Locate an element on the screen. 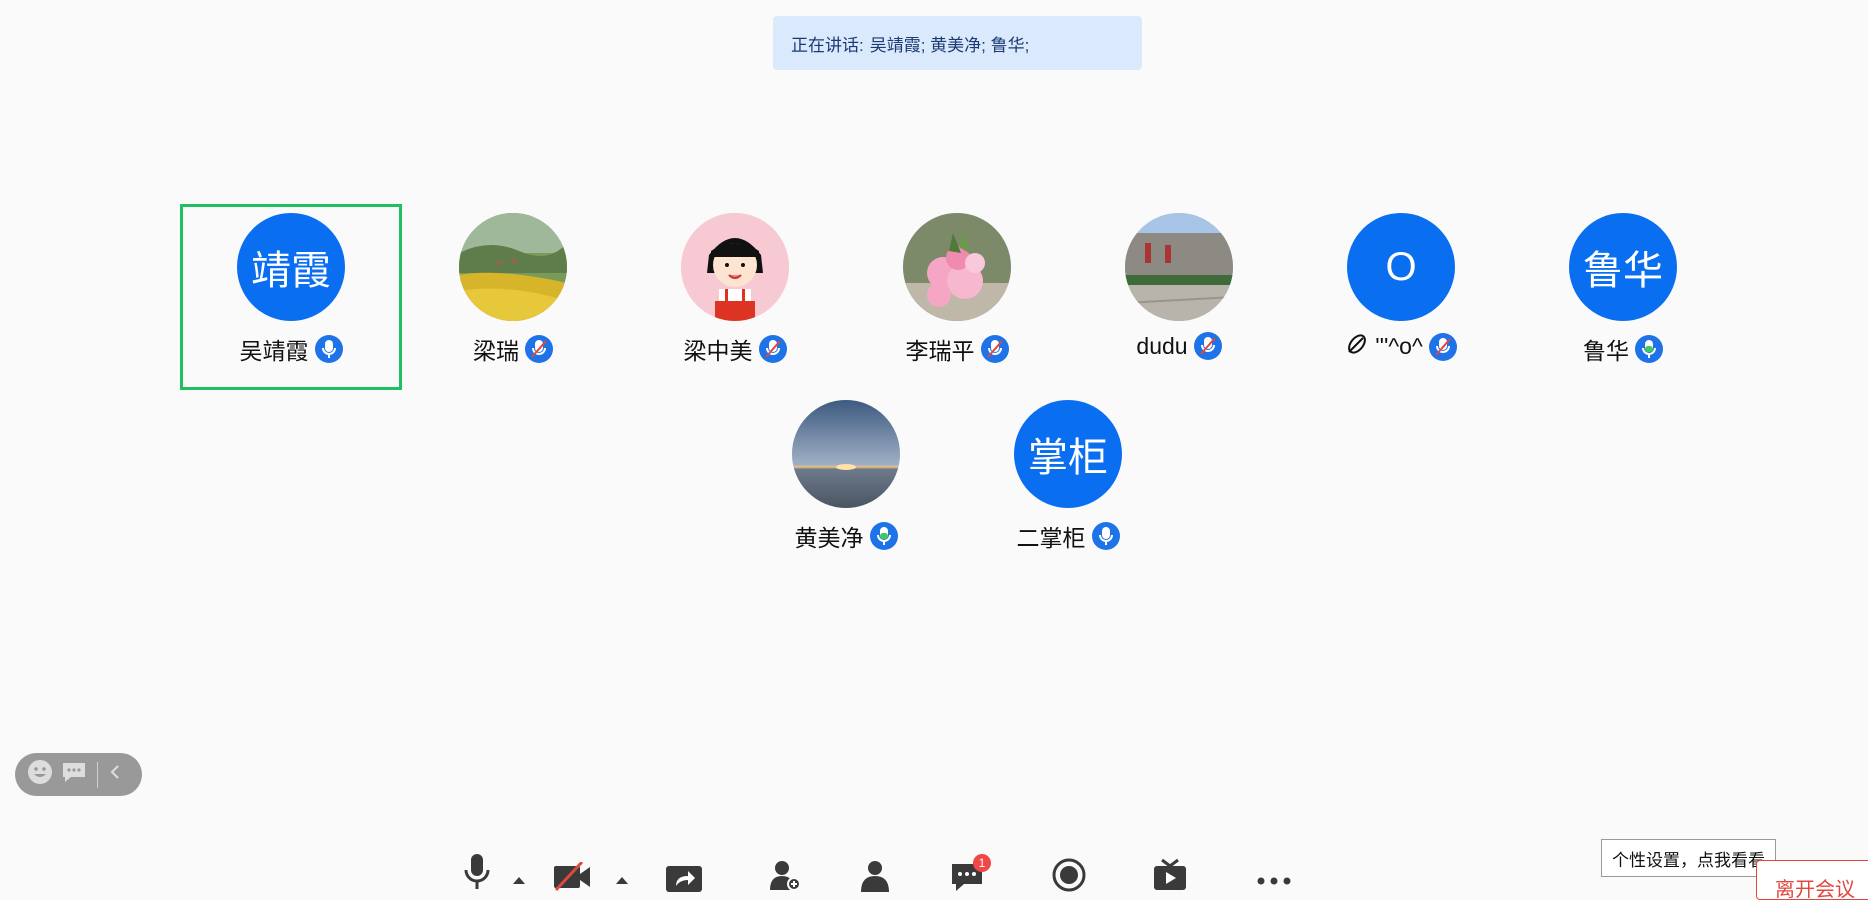  participant-tile: 梁瑞 is located at coordinates (513, 297).